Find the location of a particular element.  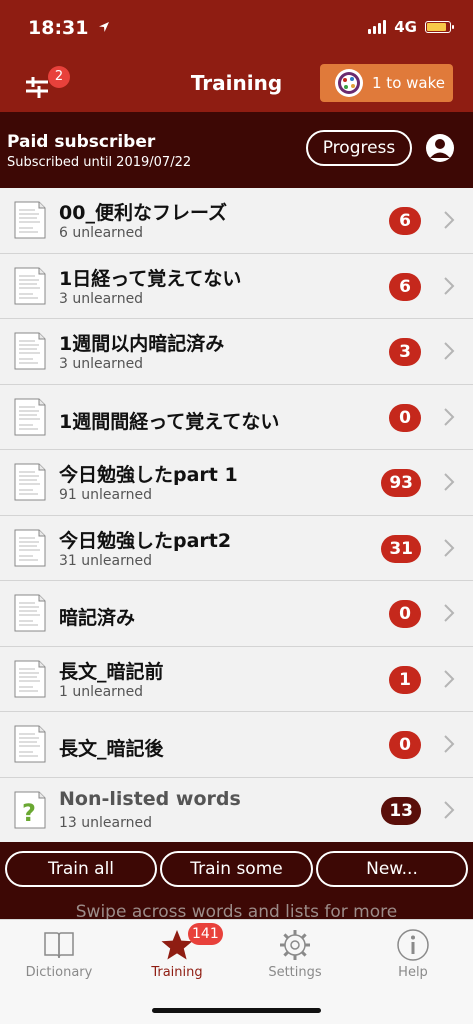

list-item: ? Non-listed words 13 unlearned 13 is located at coordinates (236, 810).